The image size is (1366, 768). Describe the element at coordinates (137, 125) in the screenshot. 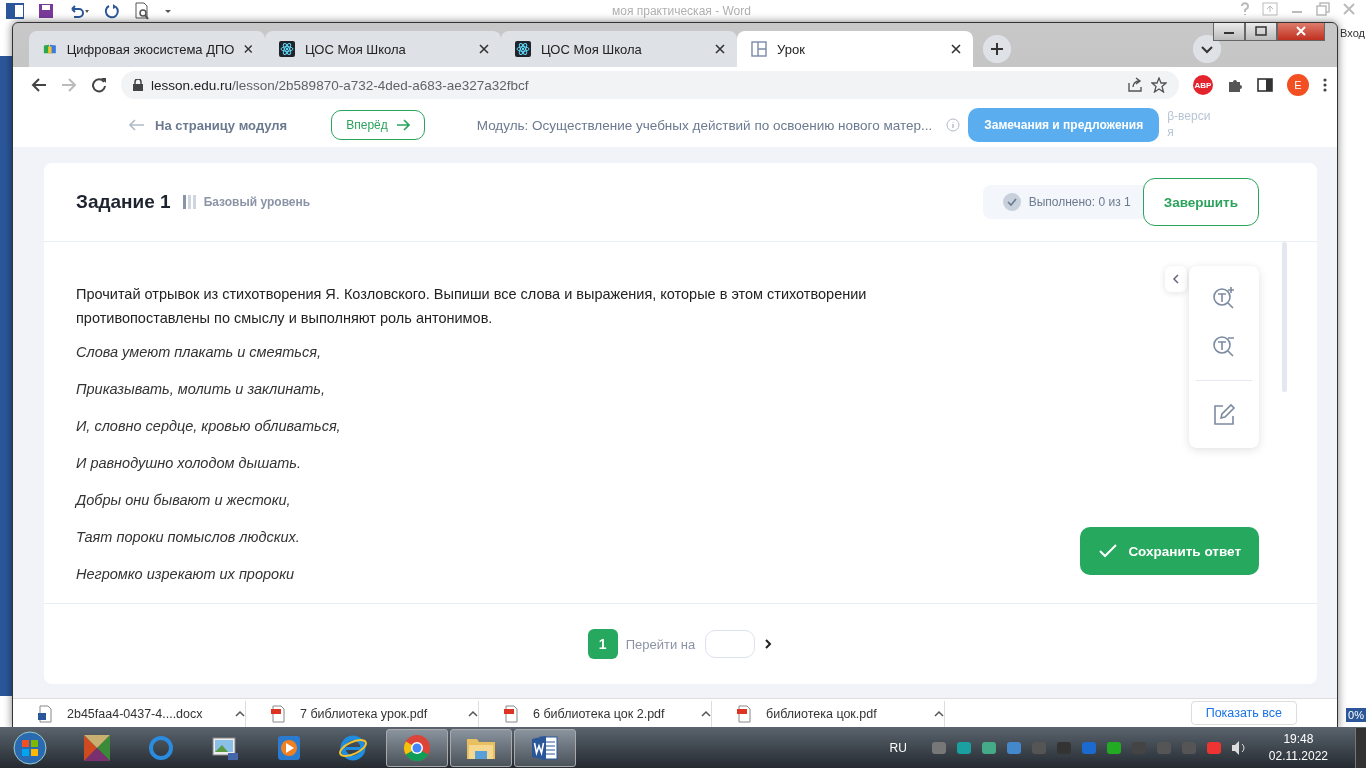

I see `arrow-left-icon` at that location.